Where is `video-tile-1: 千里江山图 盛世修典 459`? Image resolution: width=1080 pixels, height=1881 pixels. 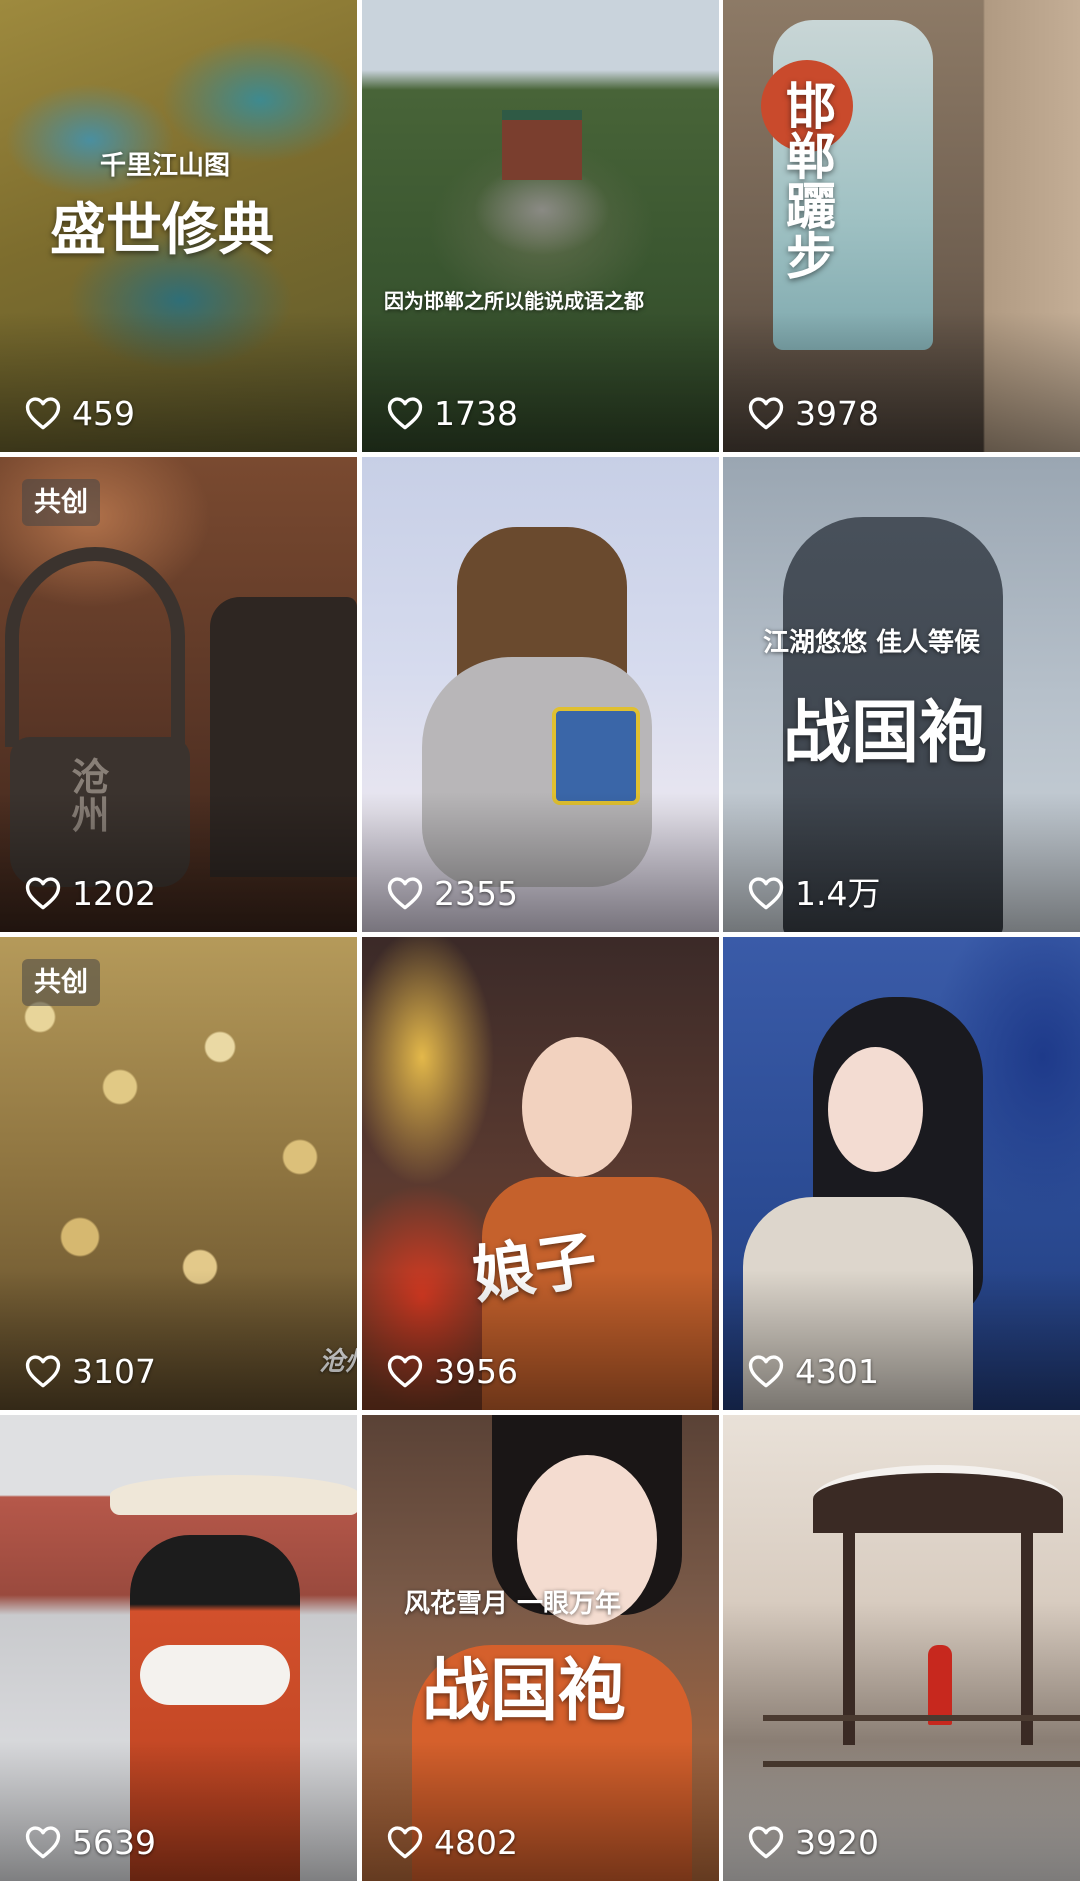
video-tile-1: 千里江山图 盛世修典 459 is located at coordinates (178, 226).